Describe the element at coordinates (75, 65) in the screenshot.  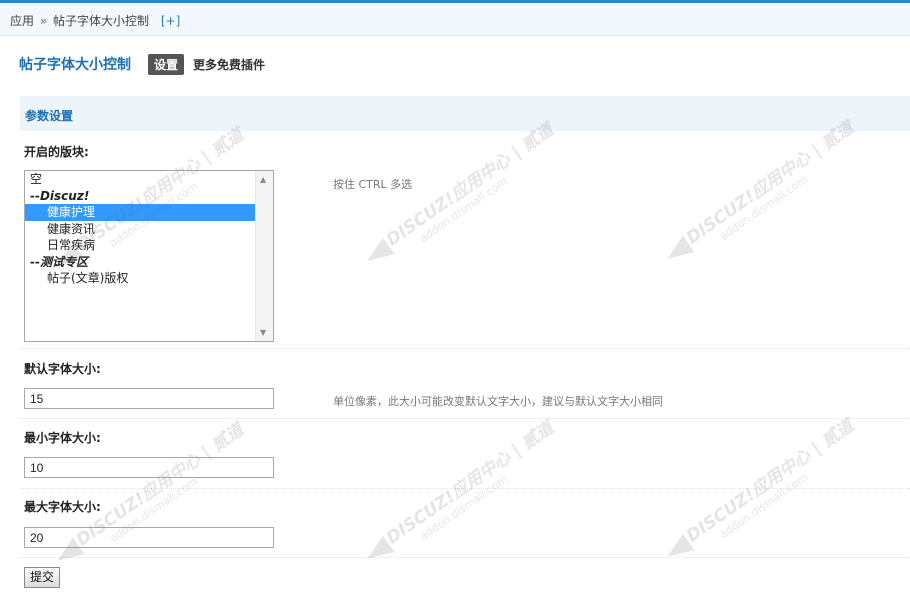
I see `plugin-title: 帖子字体大小控制` at that location.